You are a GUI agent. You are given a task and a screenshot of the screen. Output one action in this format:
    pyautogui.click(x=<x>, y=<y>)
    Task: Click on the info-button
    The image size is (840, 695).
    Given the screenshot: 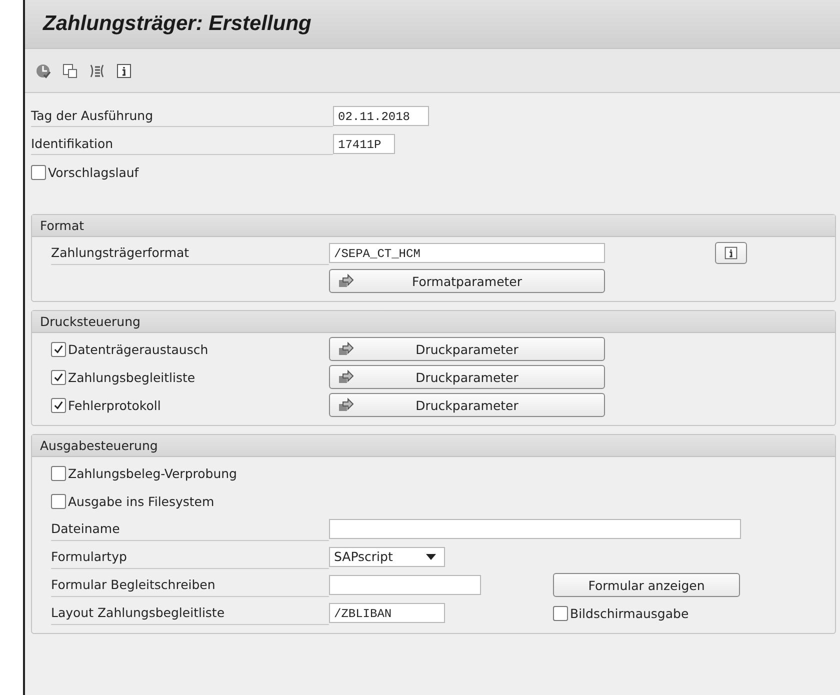 What is the action you would take?
    pyautogui.click(x=731, y=253)
    